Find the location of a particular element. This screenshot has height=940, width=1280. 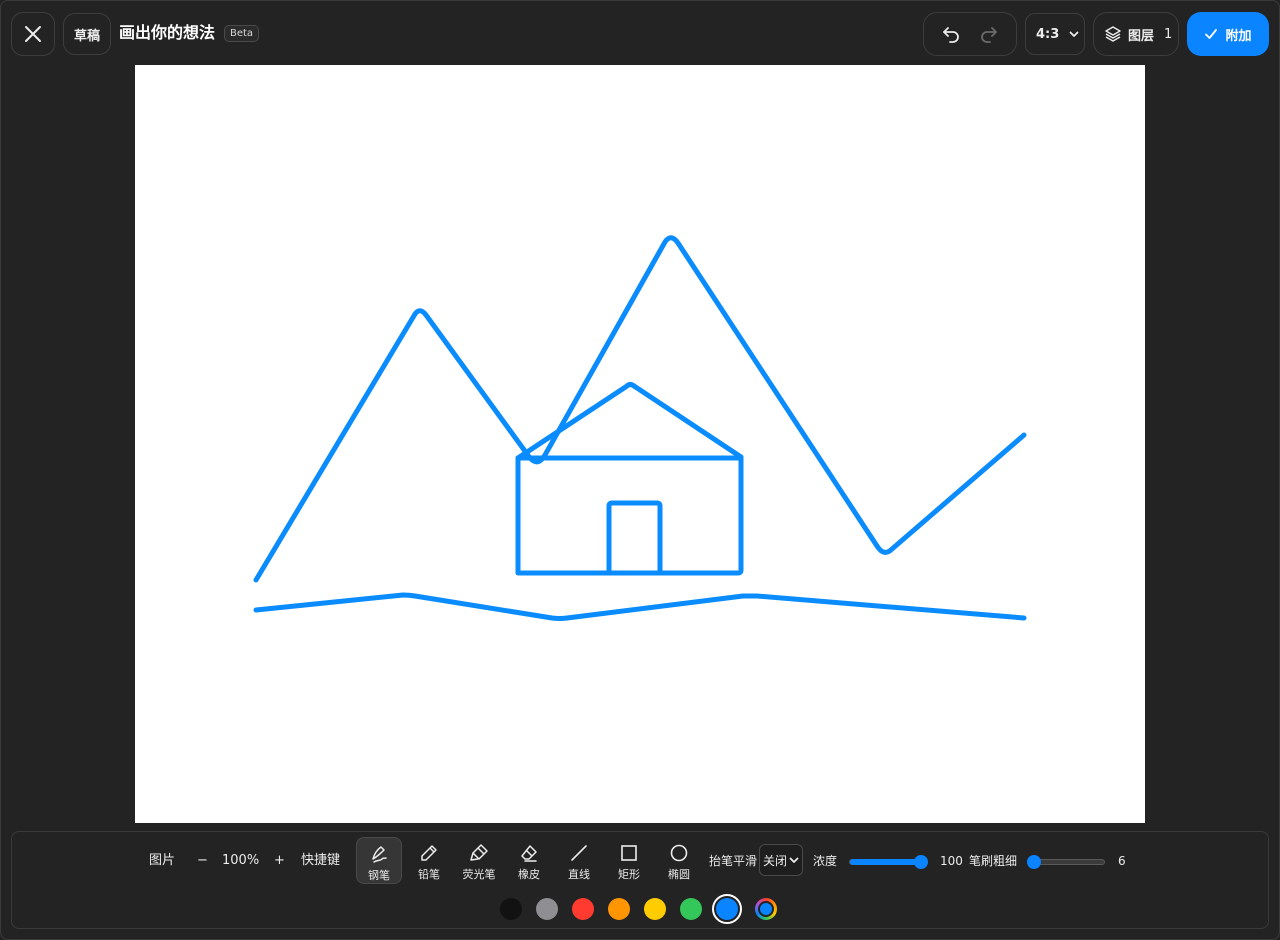

rectangle-icon is located at coordinates (629, 853).